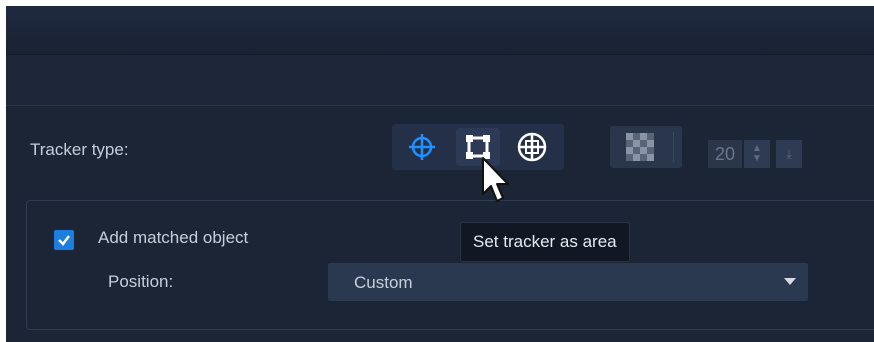  I want to click on tooltip: Set tracker as area, so click(545, 242).